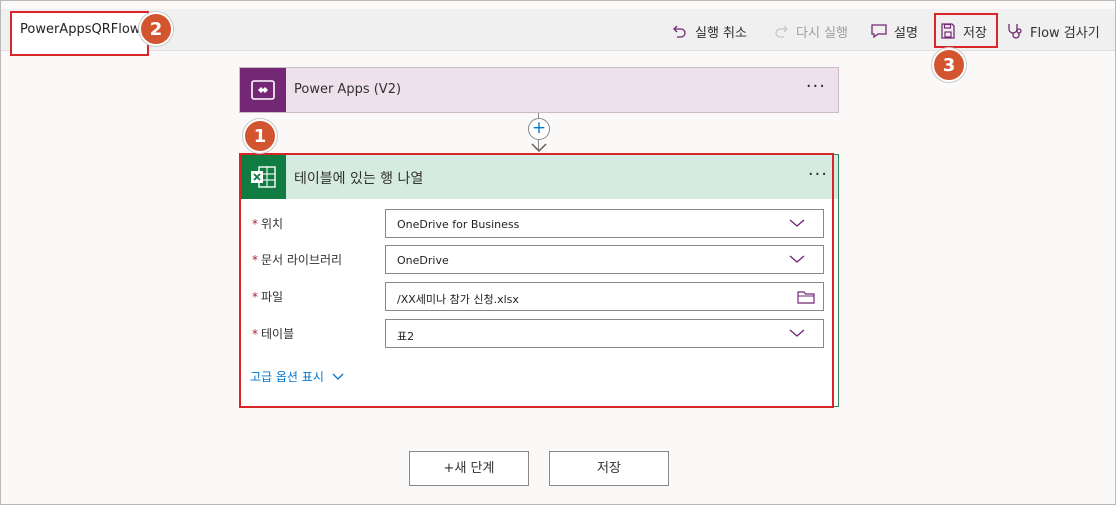 The width and height of the screenshot is (1116, 505). Describe the element at coordinates (816, 87) in the screenshot. I see `trigger-more-icon: ···` at that location.